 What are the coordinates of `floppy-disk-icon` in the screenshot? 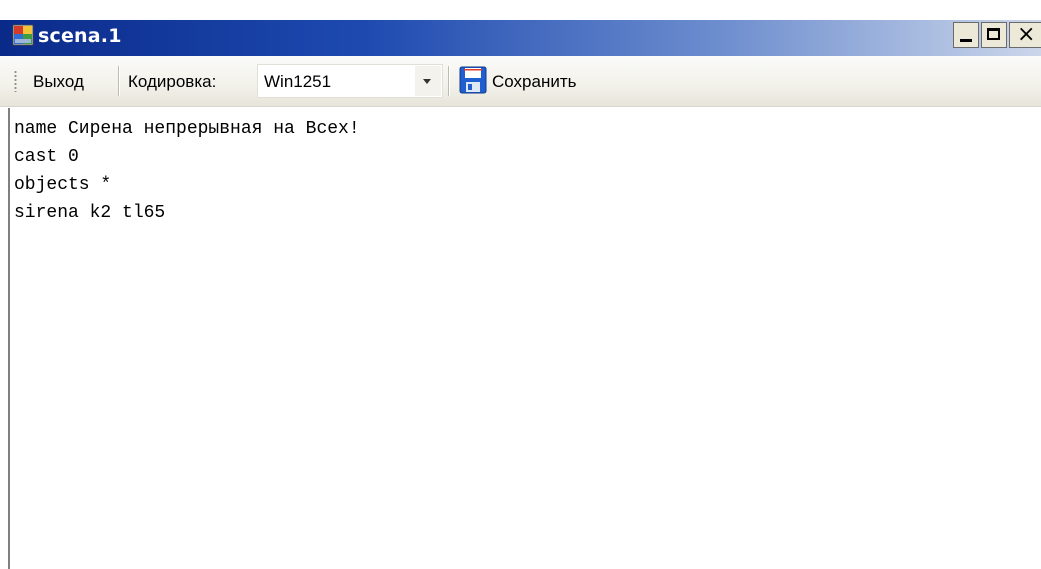 It's located at (473, 80).